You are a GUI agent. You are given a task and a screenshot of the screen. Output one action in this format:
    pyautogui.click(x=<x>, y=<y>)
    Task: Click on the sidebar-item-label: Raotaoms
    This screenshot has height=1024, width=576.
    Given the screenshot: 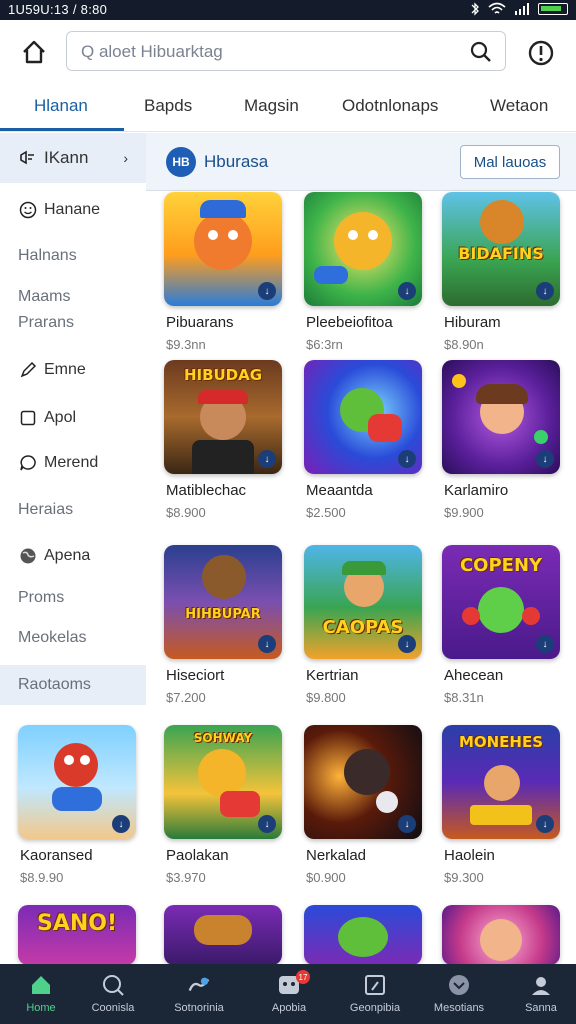 What is the action you would take?
    pyautogui.click(x=54, y=684)
    